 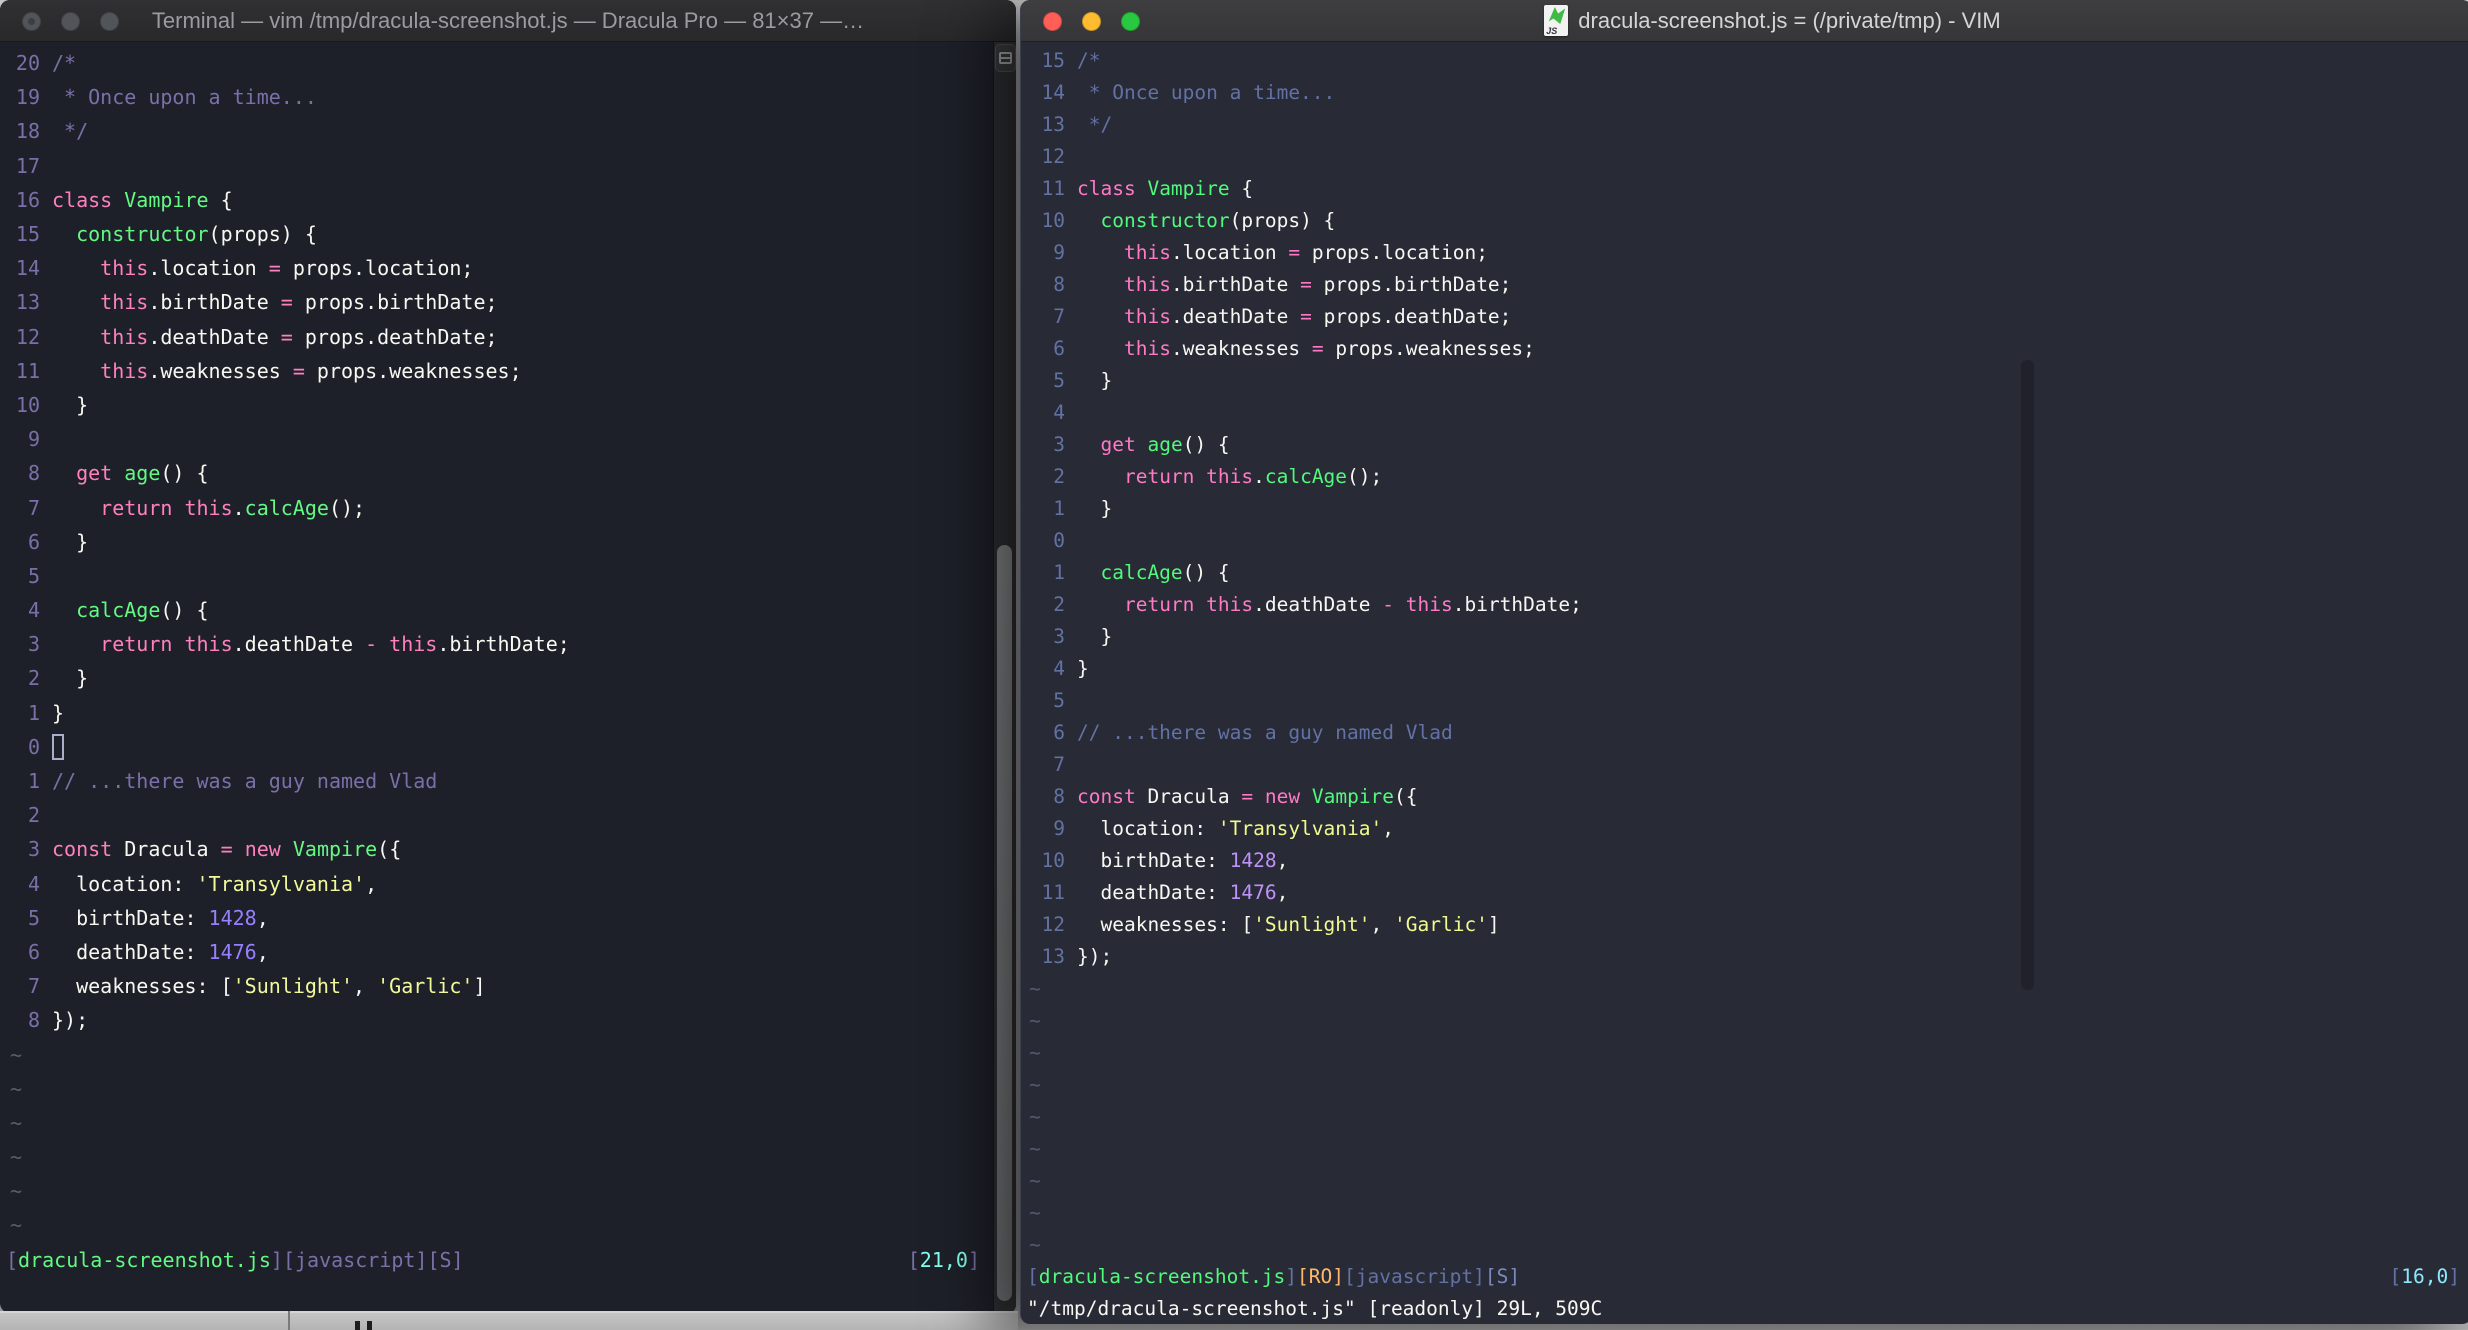 I want to click on code-text: deathDate: 1476,, so click(x=1182, y=892).